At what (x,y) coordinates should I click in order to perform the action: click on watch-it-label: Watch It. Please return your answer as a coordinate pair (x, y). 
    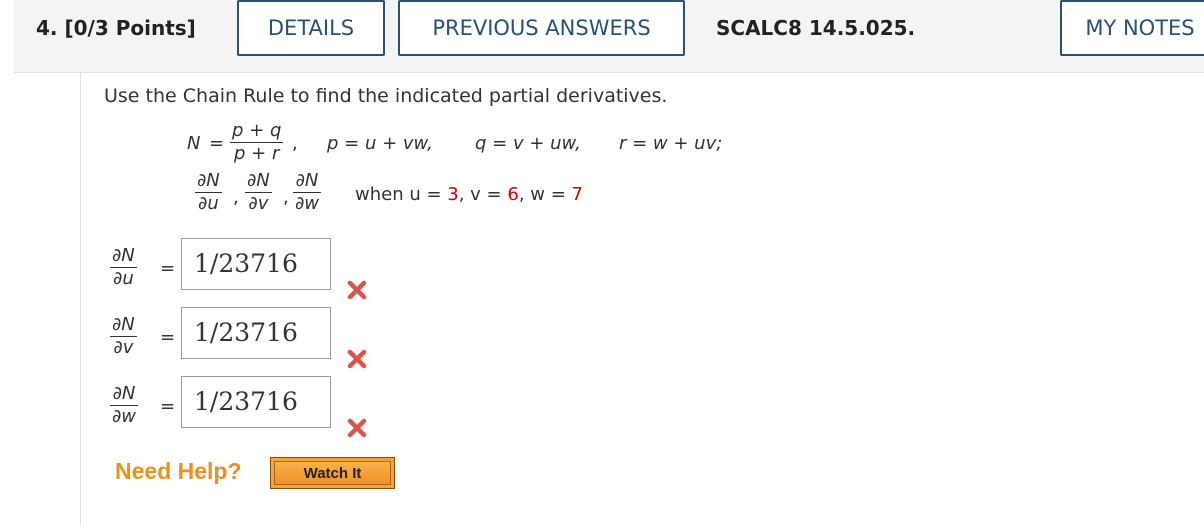
    Looking at the image, I should click on (332, 473).